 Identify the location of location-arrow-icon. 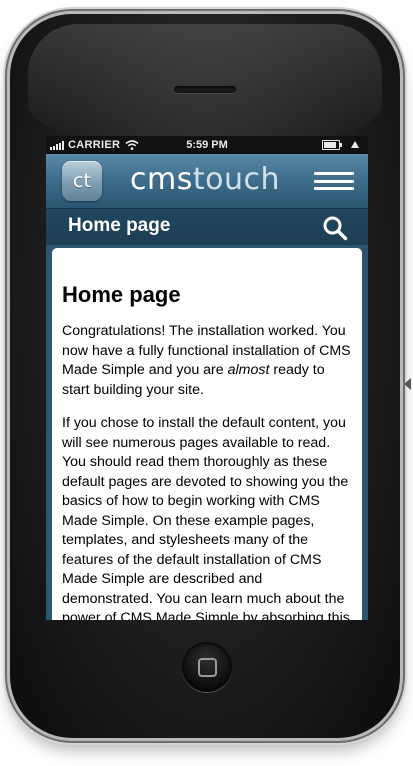
(355, 144).